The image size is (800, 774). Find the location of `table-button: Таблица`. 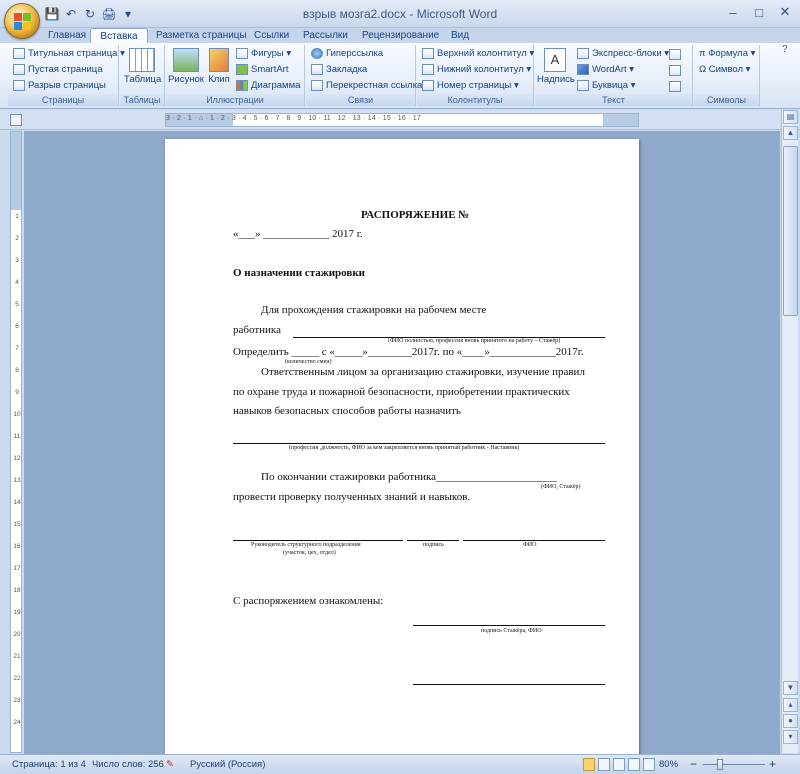

table-button: Таблица is located at coordinates (142, 66).